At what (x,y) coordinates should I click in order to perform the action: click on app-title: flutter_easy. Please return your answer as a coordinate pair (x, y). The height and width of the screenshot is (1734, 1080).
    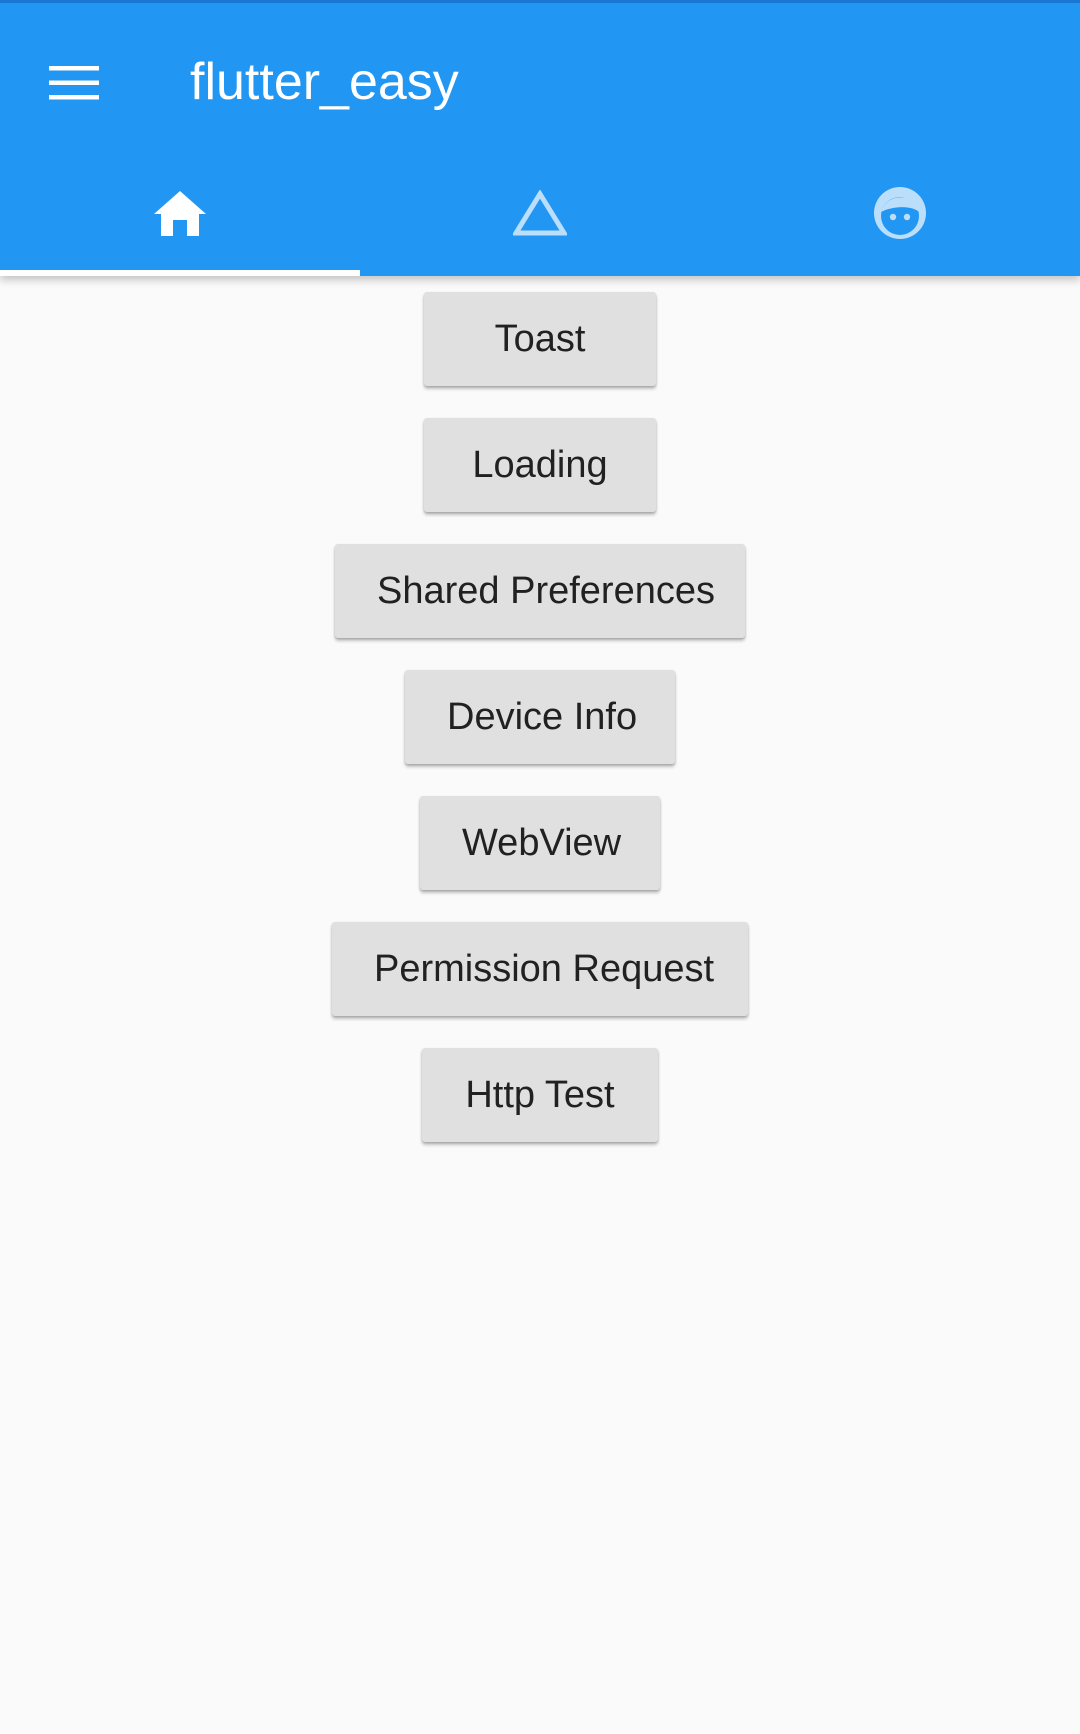
    Looking at the image, I should click on (324, 82).